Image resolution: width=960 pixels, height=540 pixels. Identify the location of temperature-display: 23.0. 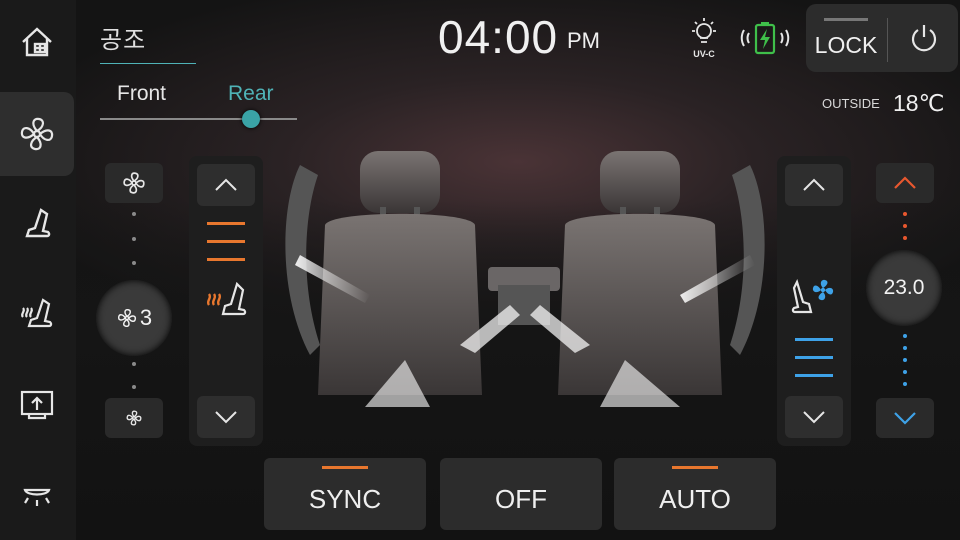
(904, 288).